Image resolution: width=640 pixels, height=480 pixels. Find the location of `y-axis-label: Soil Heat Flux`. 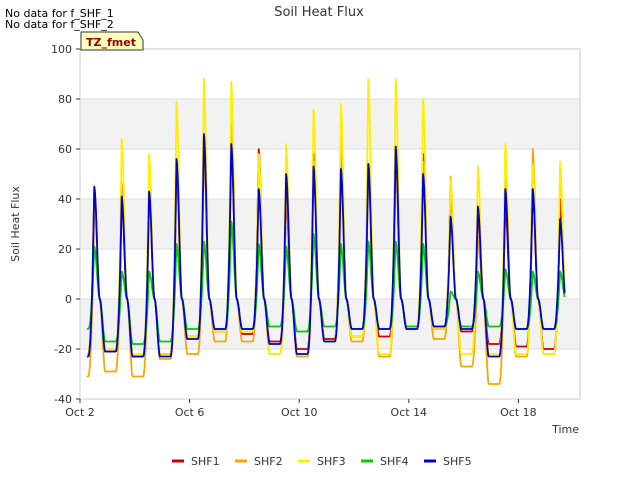

y-axis-label: Soil Heat Flux is located at coordinates (15, 224).